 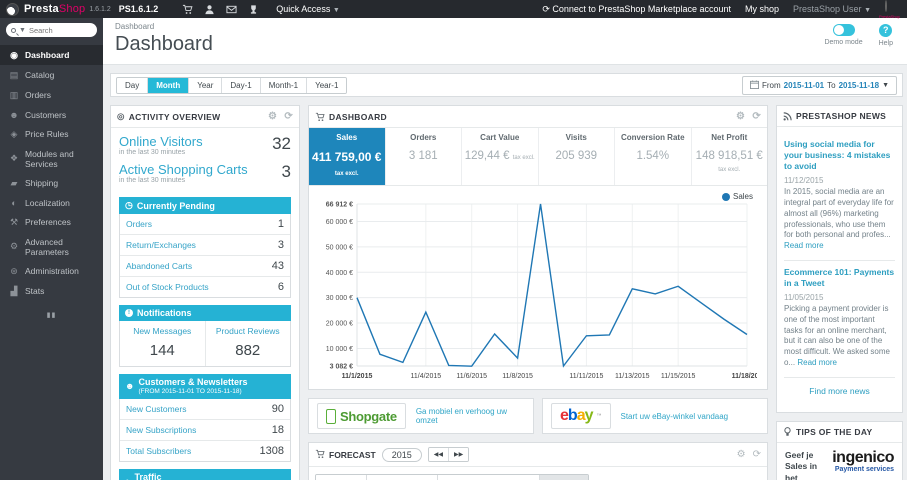 What do you see at coordinates (168, 85) in the screenshot?
I see `range-button-month: Month` at bounding box center [168, 85].